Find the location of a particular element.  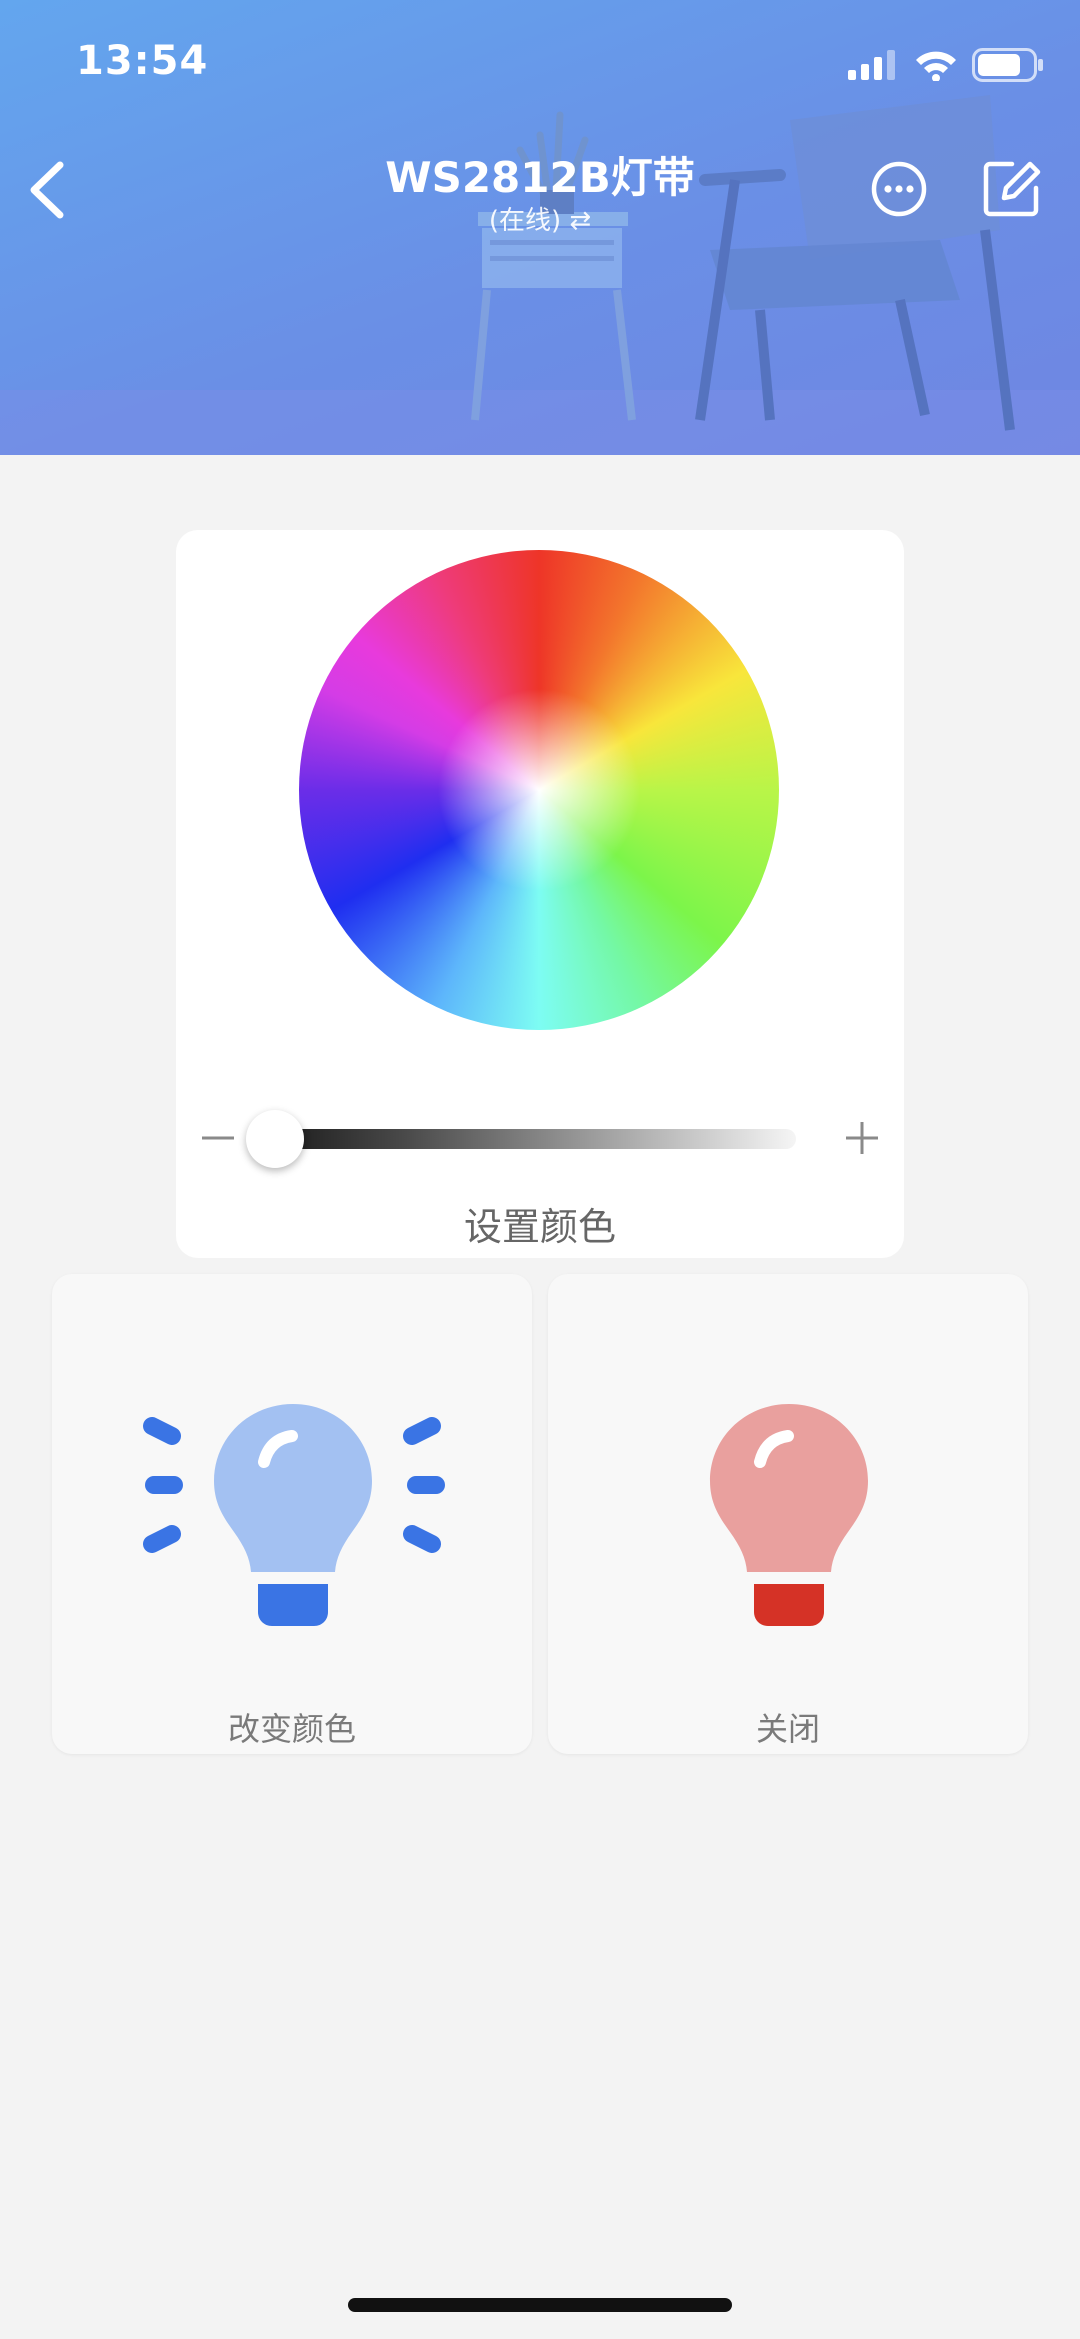

bulb-off-icon is located at coordinates (789, 1515).